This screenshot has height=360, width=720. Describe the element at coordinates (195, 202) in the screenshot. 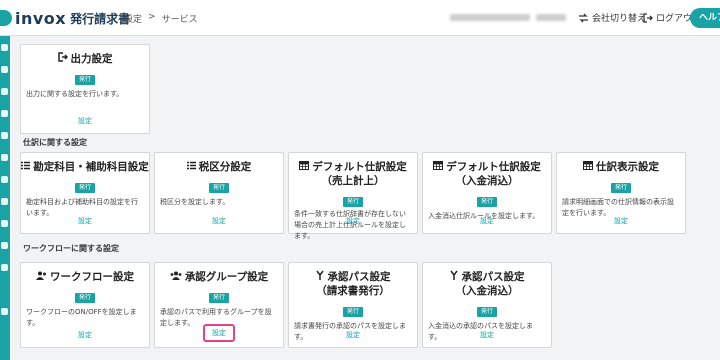

I see `card-description: 税区分を設定します。` at that location.